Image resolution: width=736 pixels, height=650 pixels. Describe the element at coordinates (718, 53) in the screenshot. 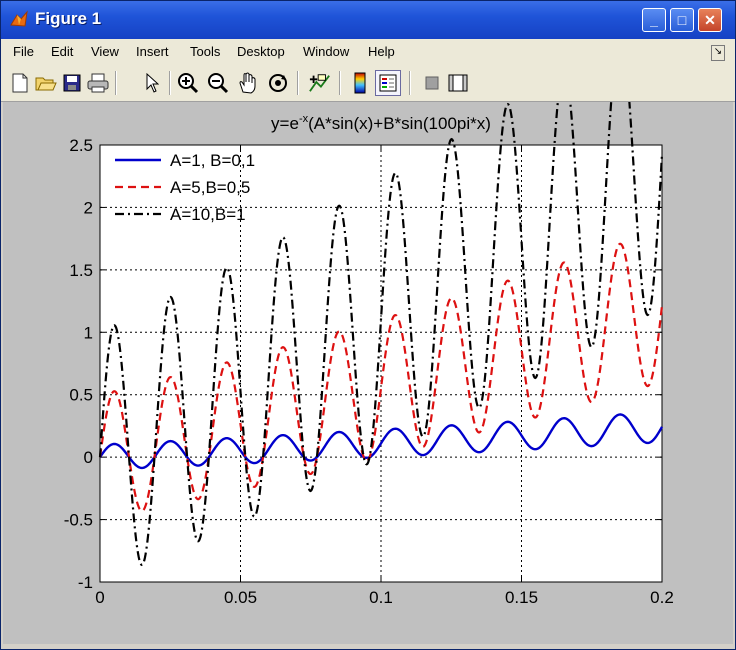

I see `dock-arrow-icon: ↘` at that location.